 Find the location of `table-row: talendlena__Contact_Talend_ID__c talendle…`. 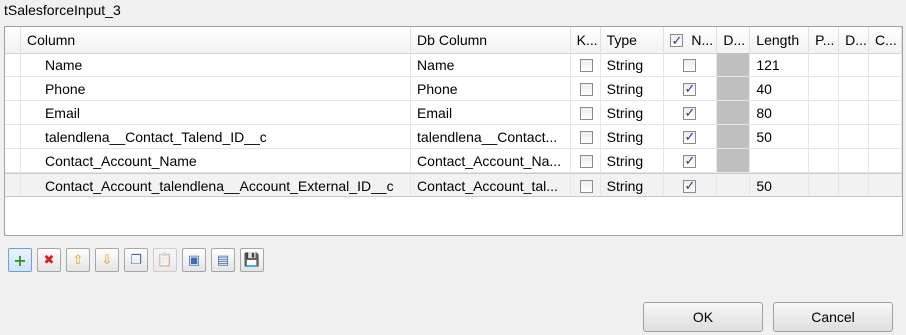

table-row: talendlena__Contact_Talend_ID__c talendle… is located at coordinates (453, 137).